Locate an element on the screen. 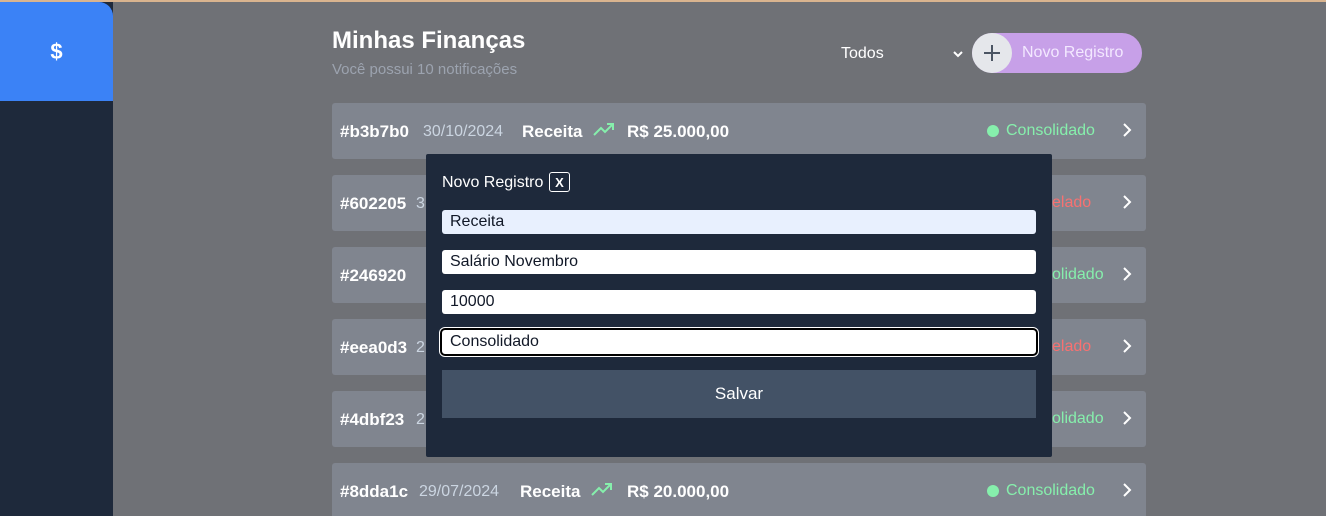  filter-value: Todos is located at coordinates (862, 53).